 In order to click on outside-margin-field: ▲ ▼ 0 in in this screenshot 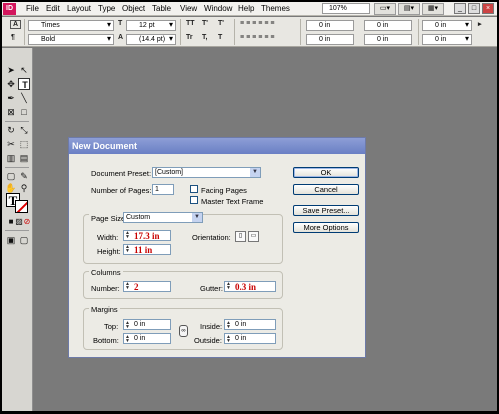, I will do `click(250, 338)`.